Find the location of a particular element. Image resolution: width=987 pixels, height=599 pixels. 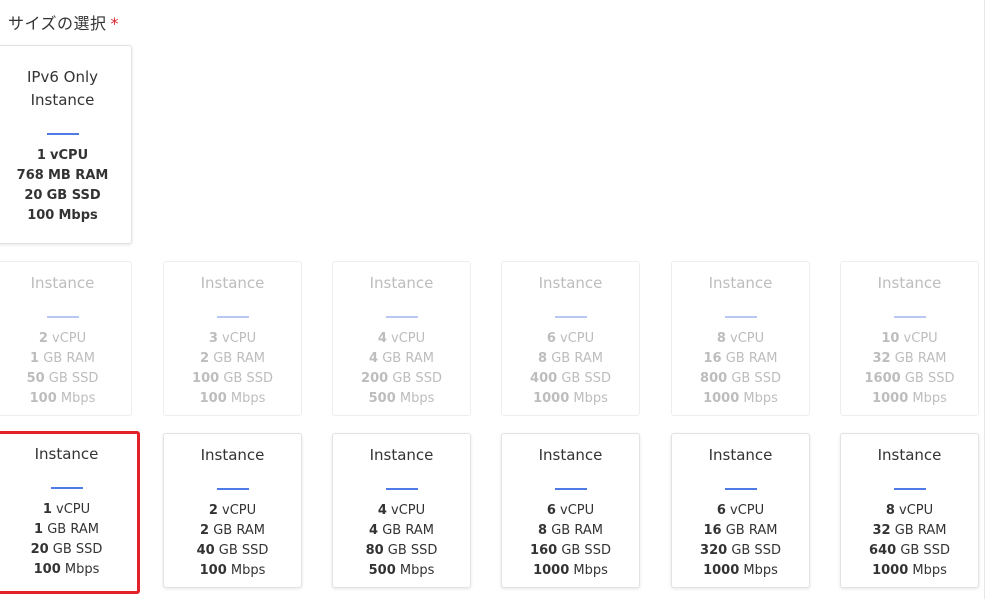

plan-ssd: 200 GB SSD is located at coordinates (401, 378).